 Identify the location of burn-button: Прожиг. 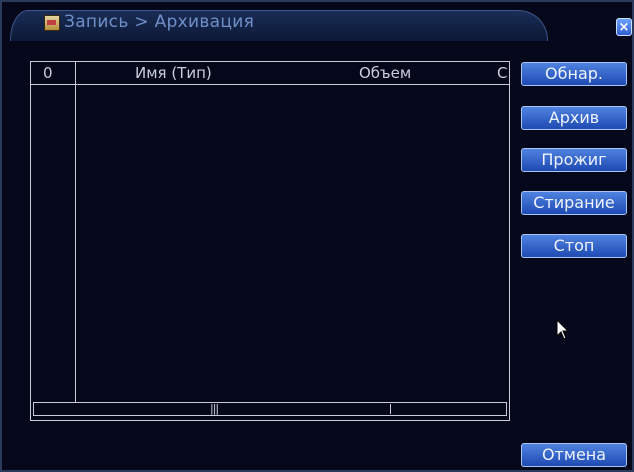
(574, 160).